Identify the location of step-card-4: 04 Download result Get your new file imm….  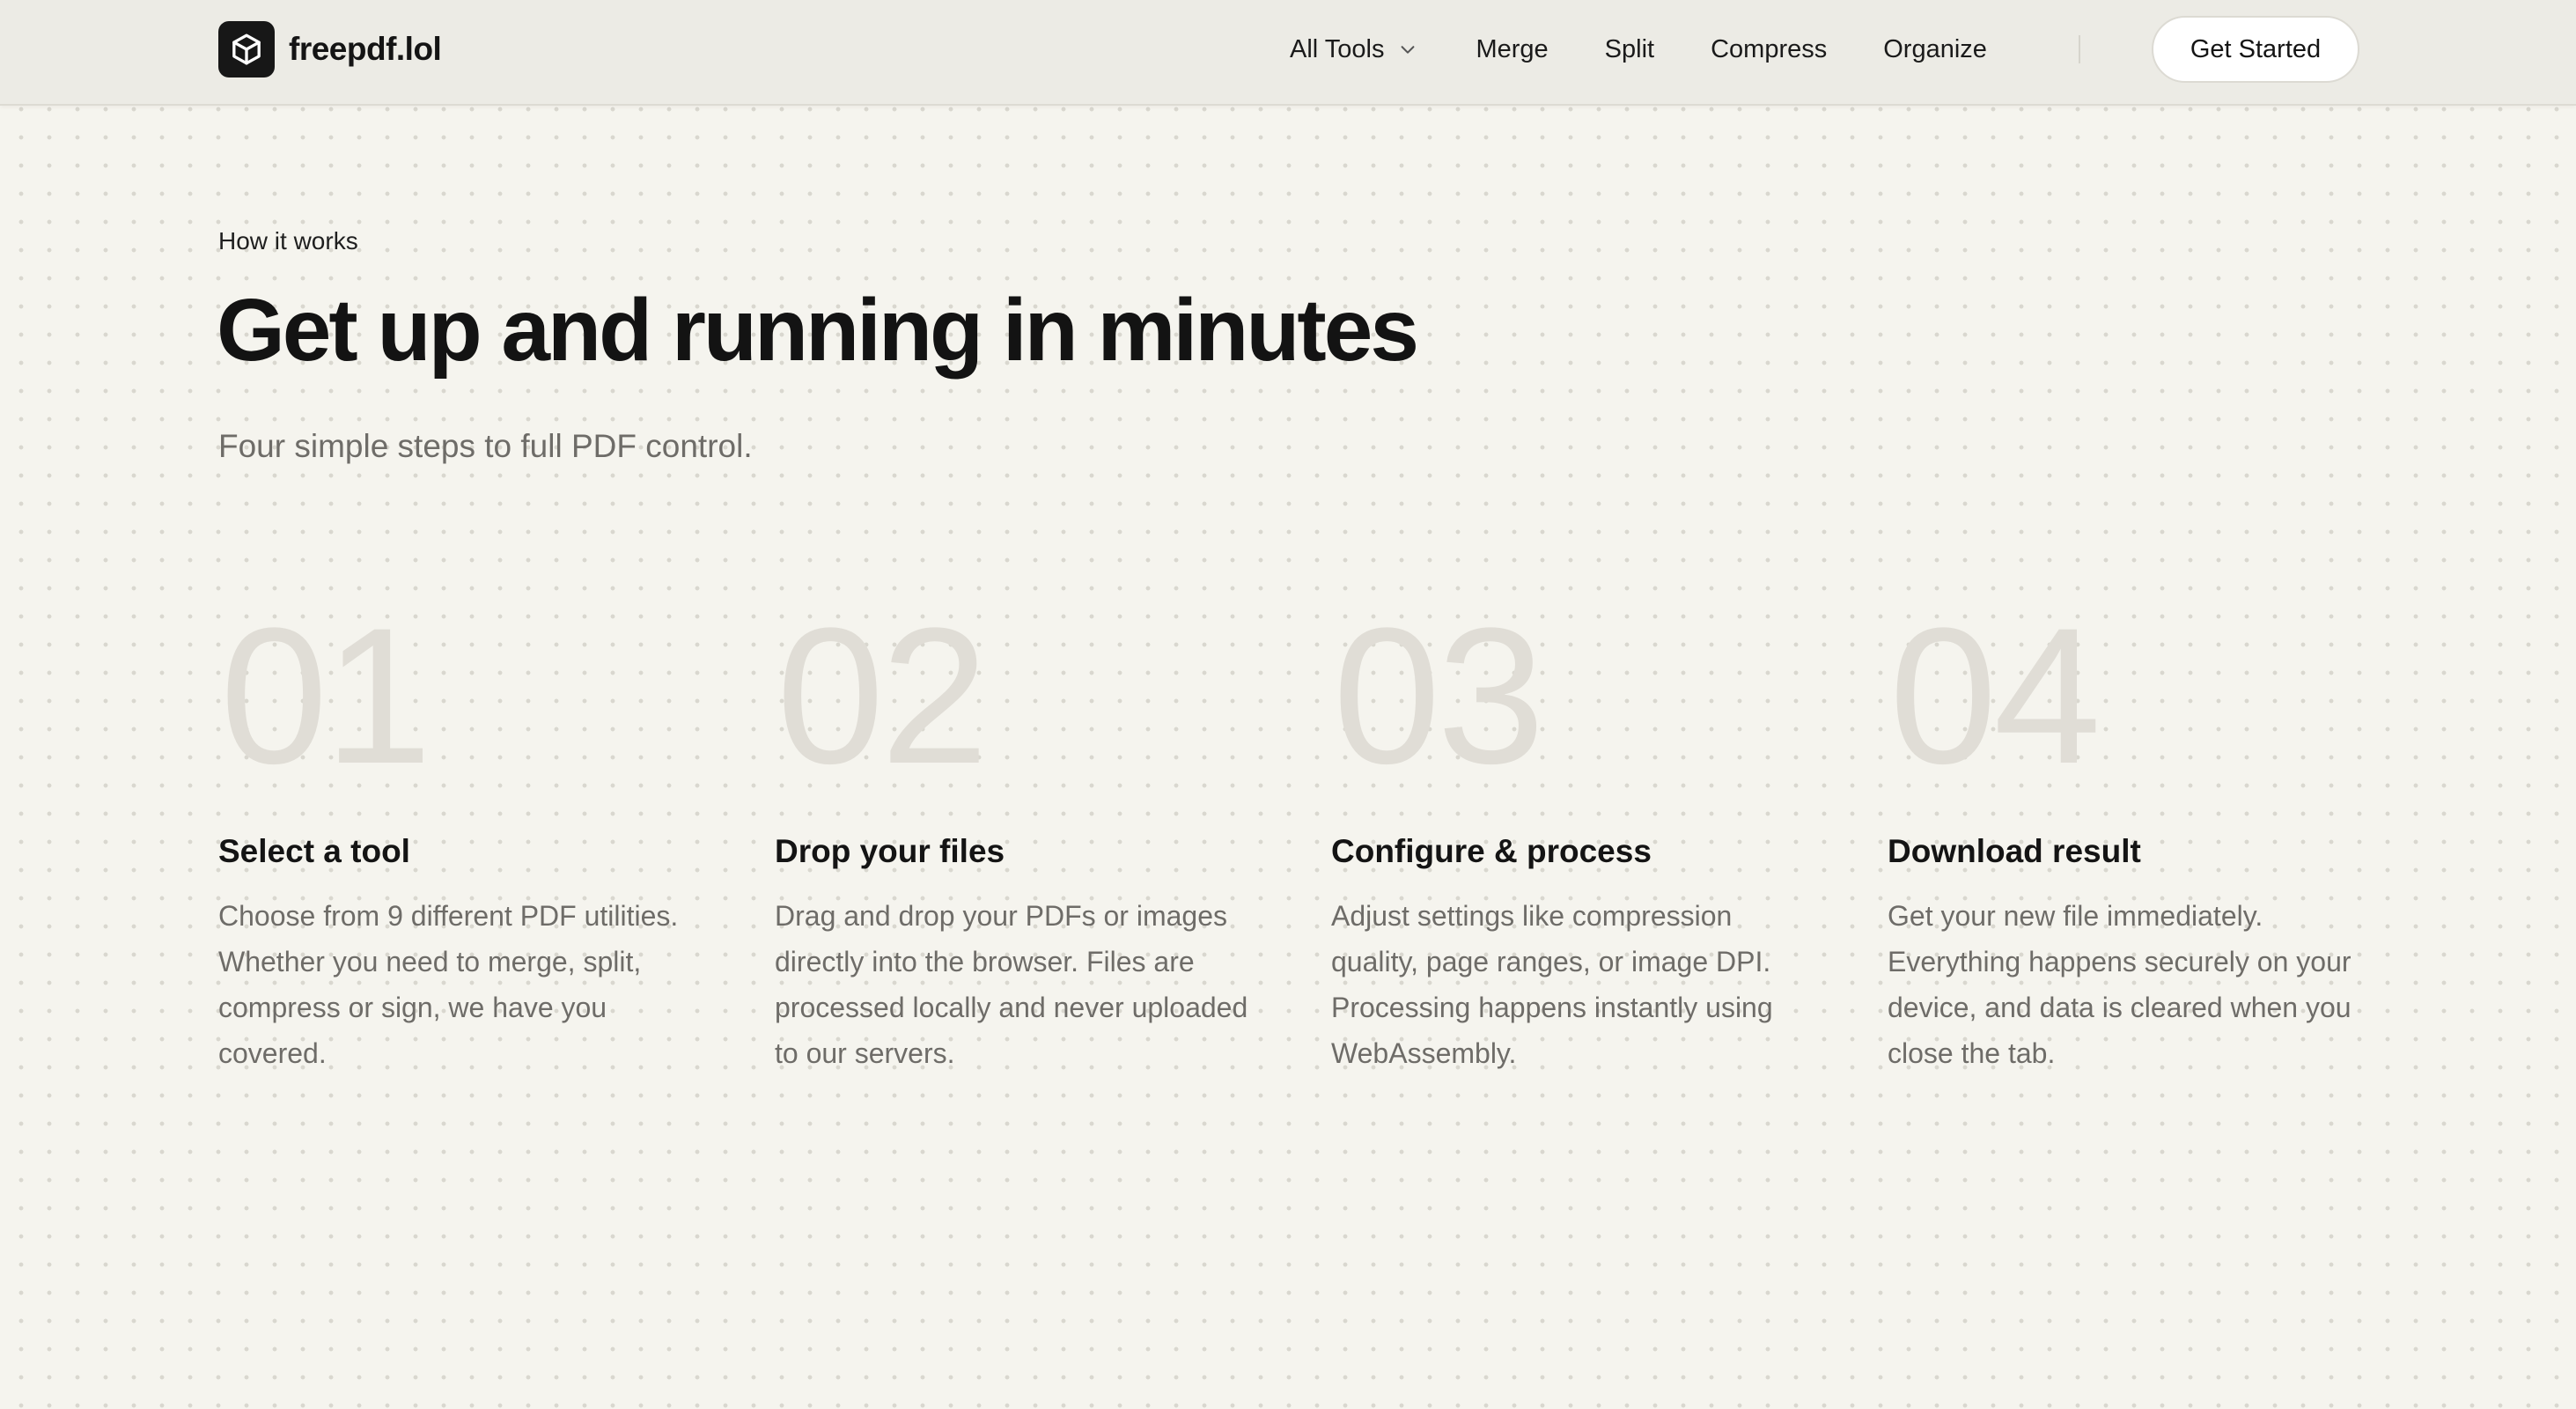
(2135, 837).